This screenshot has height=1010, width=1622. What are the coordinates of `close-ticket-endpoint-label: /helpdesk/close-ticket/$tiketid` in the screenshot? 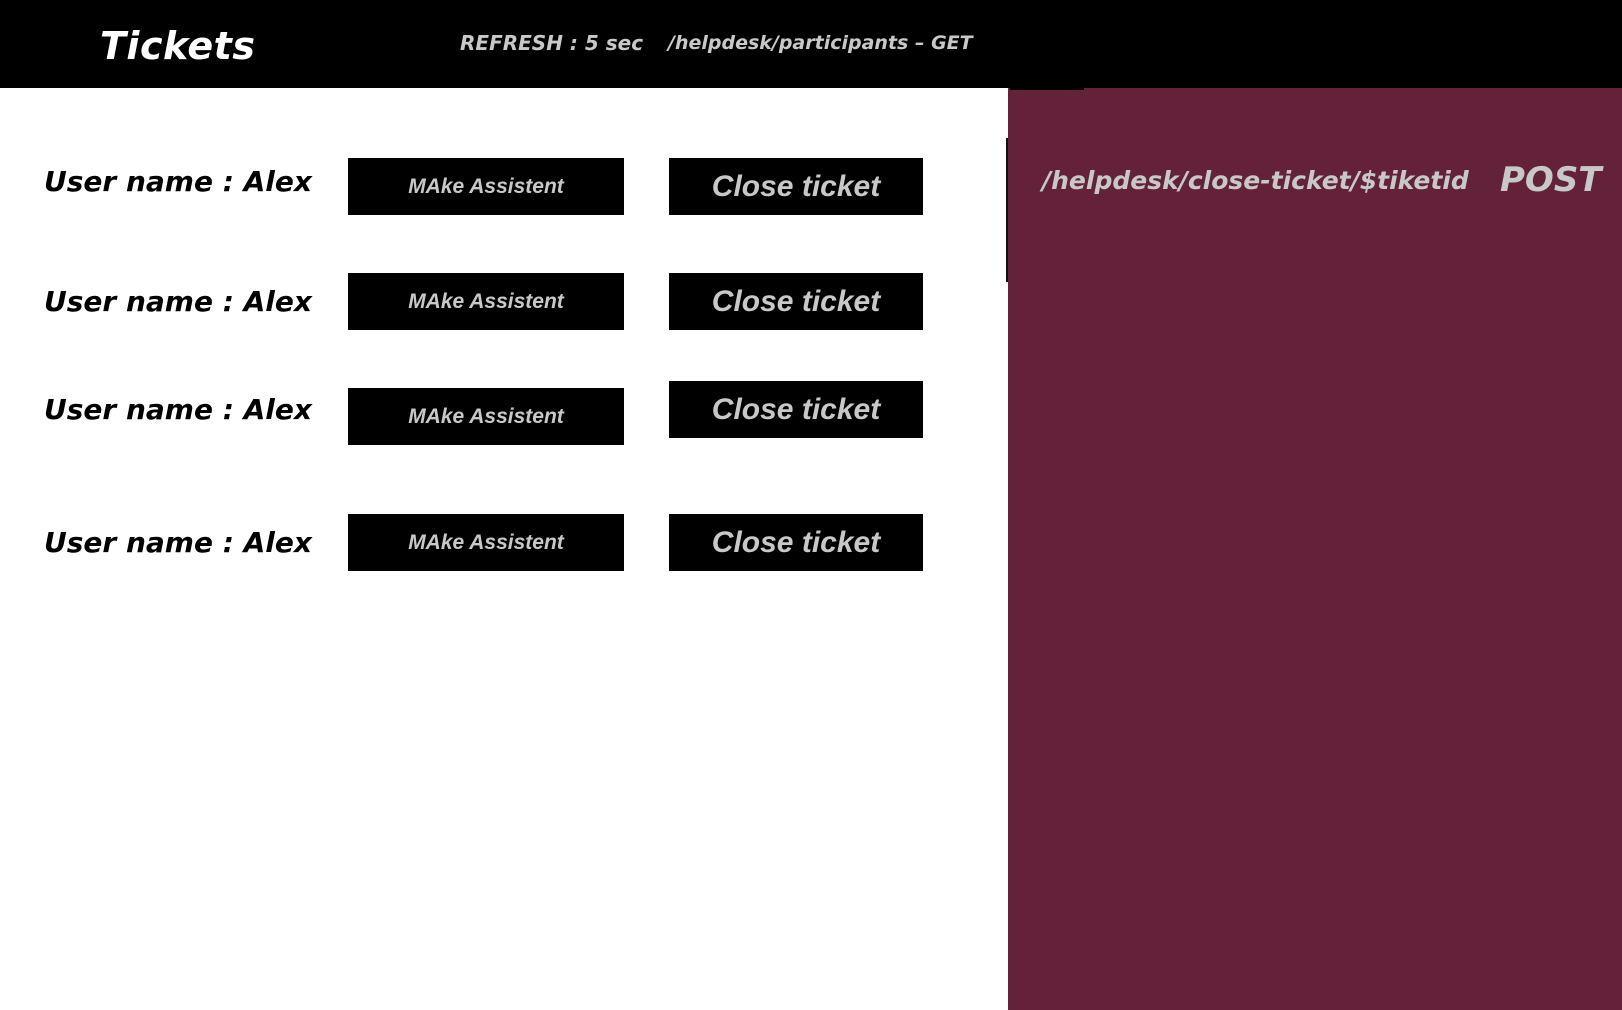 It's located at (1255, 180).